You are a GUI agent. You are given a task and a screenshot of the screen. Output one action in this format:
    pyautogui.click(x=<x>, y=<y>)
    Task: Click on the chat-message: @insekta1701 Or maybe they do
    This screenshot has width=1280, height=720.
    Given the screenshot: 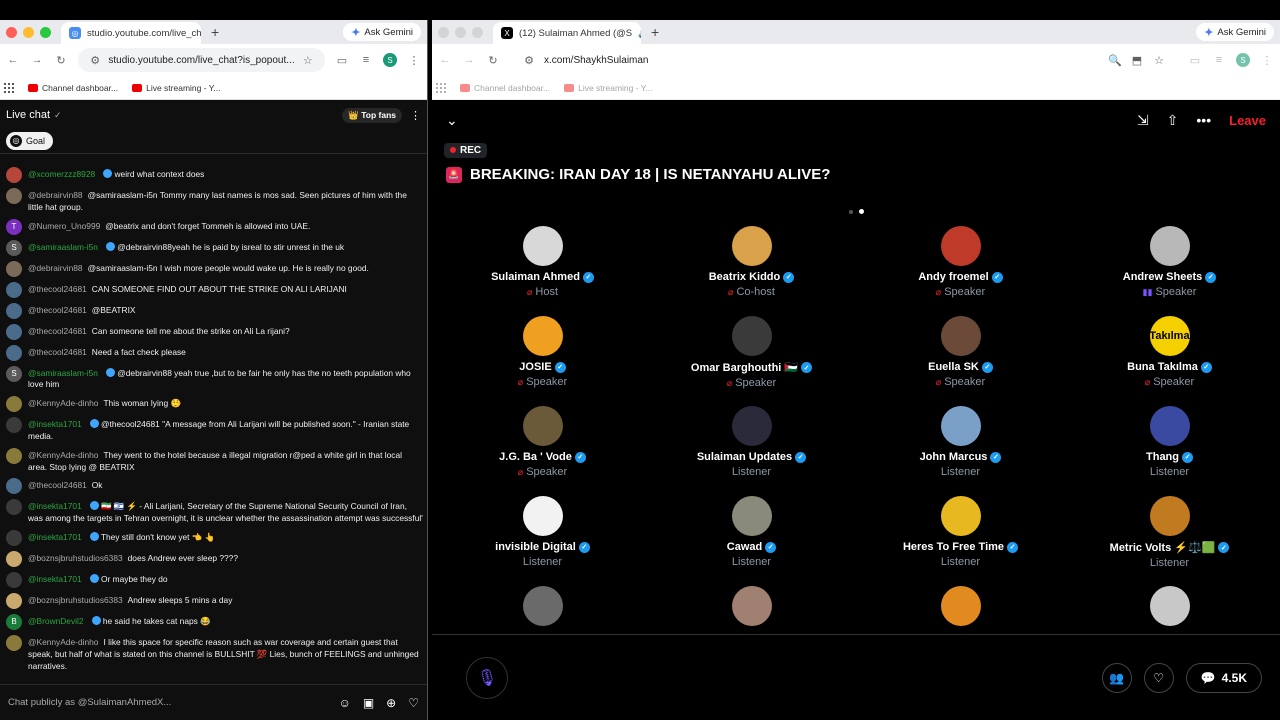 What is the action you would take?
    pyautogui.click(x=213, y=580)
    